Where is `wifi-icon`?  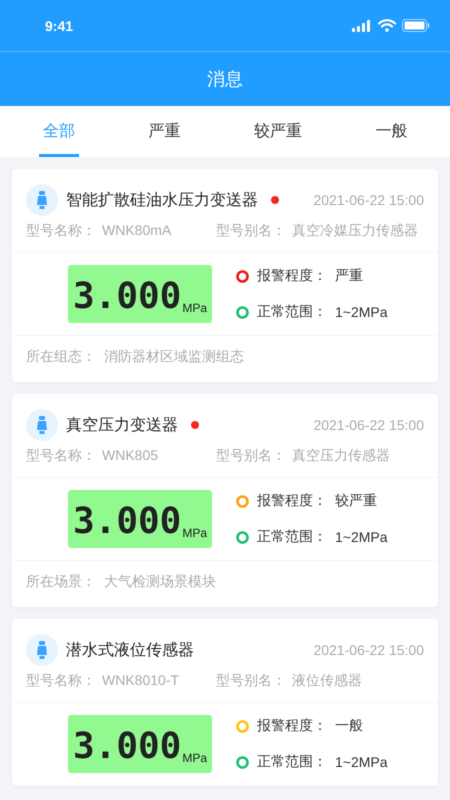 wifi-icon is located at coordinates (387, 25).